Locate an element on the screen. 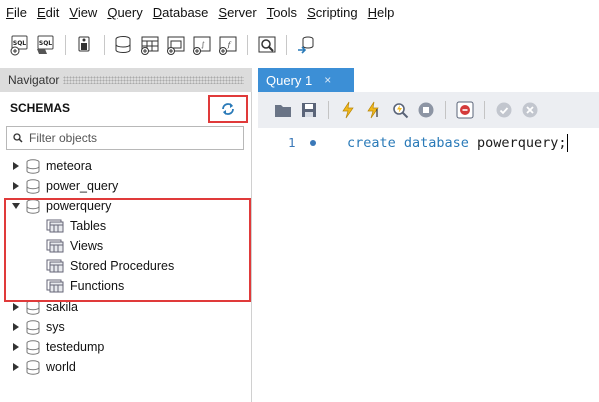  save-script-button is located at coordinates (309, 110).